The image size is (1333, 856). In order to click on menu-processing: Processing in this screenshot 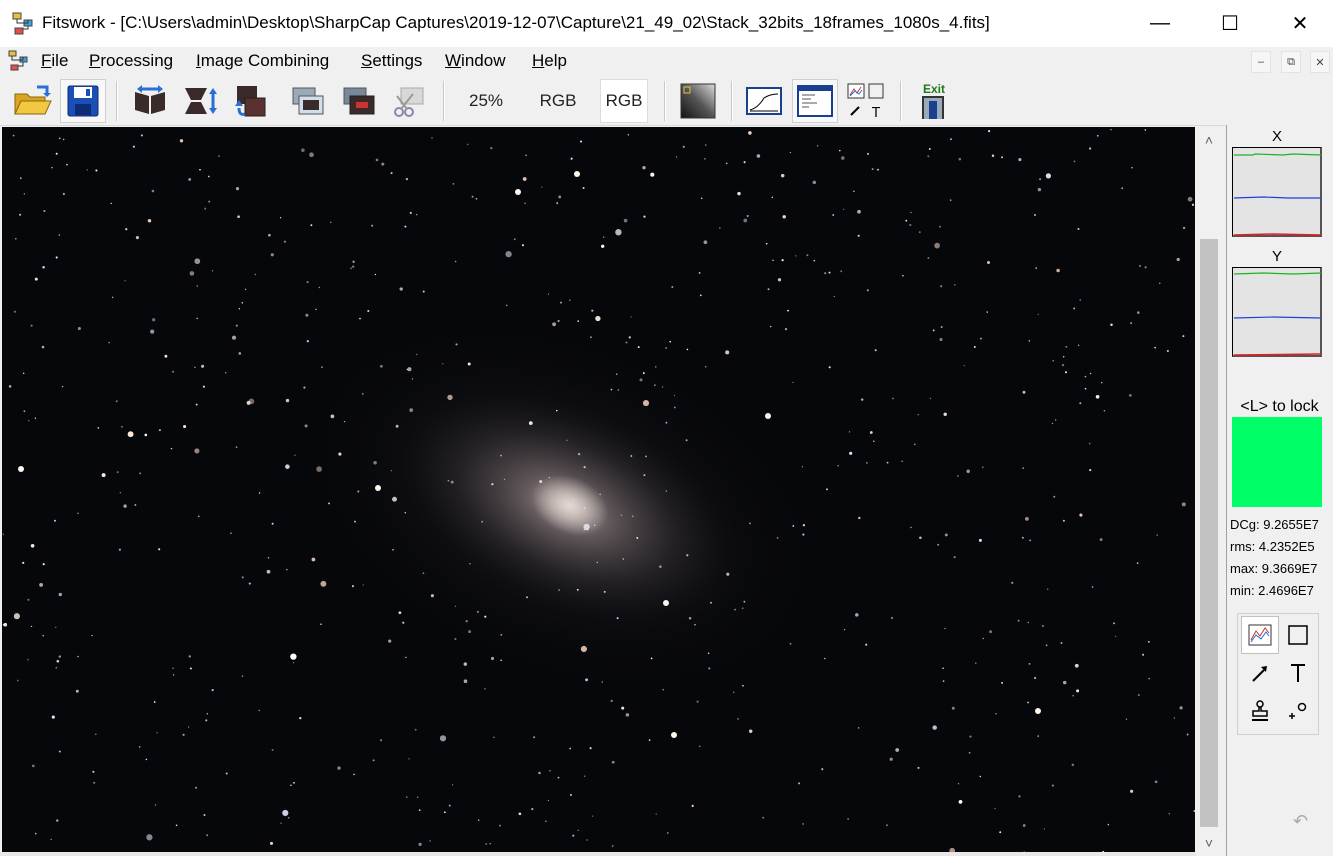, I will do `click(131, 61)`.